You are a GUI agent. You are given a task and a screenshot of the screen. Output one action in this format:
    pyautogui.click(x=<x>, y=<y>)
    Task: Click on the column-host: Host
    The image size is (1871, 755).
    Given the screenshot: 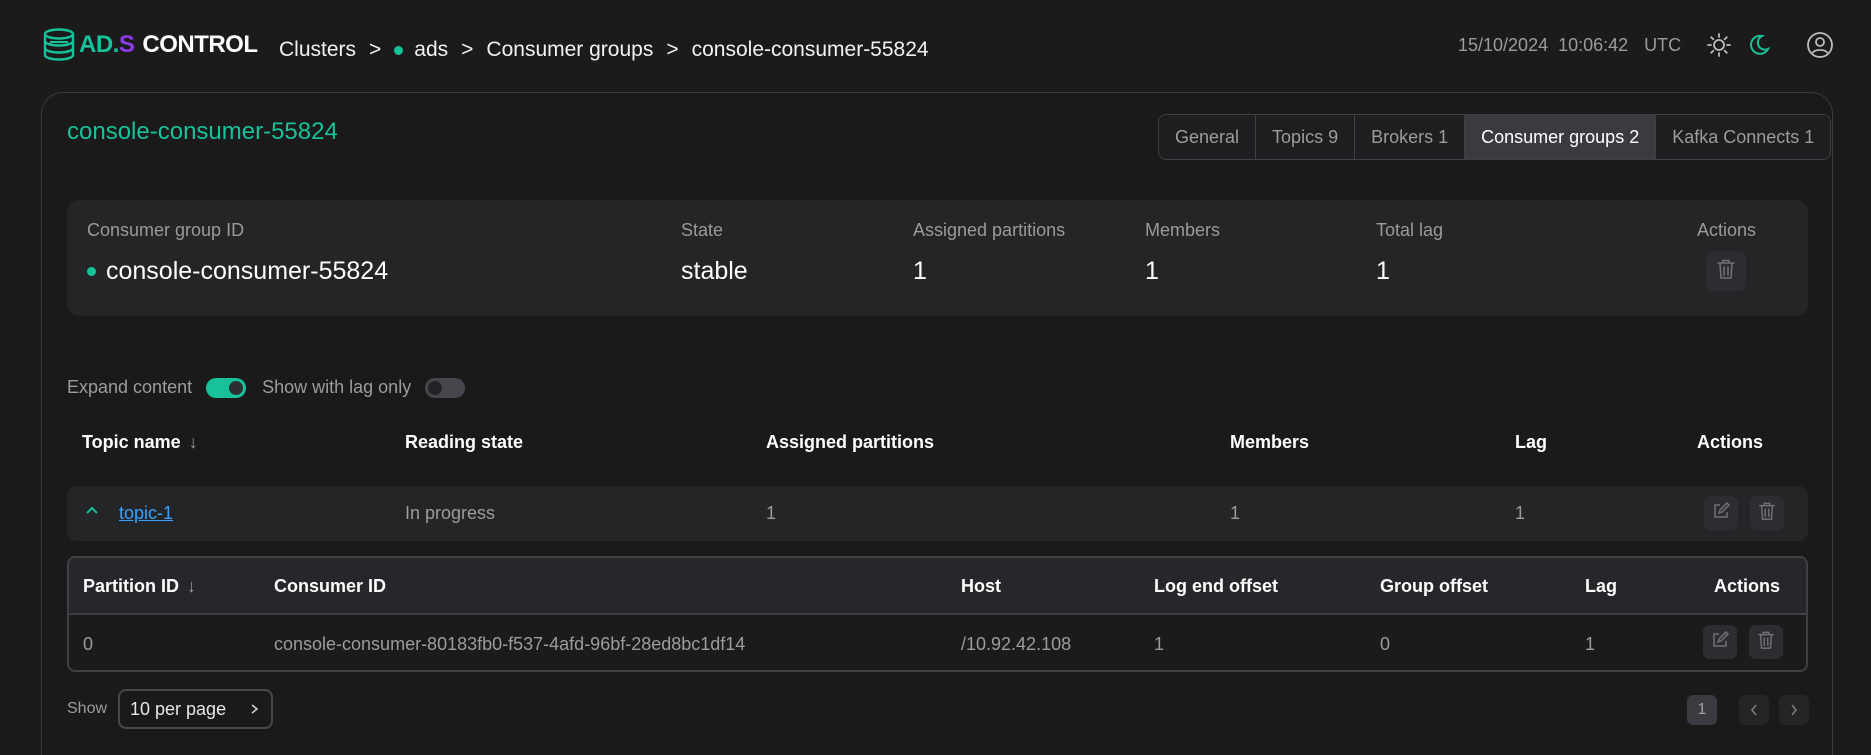 What is the action you would take?
    pyautogui.click(x=981, y=586)
    